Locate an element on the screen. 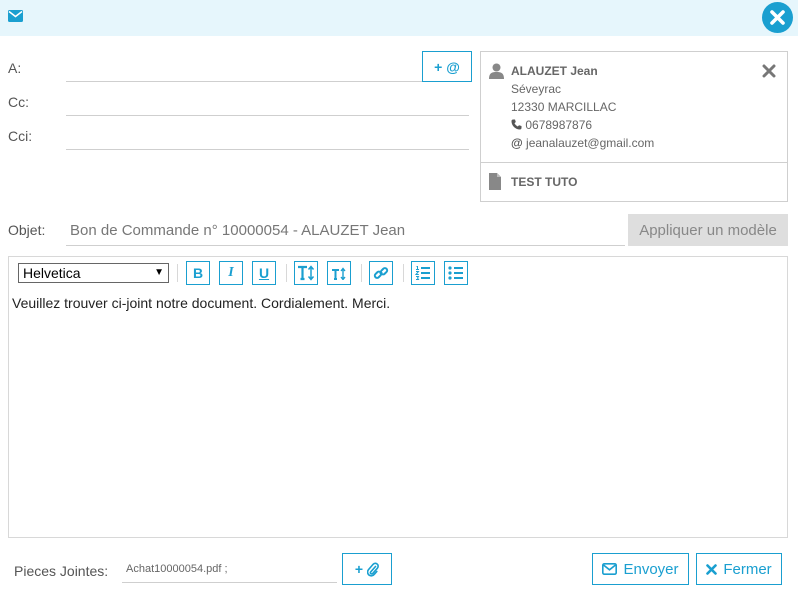 This screenshot has width=798, height=592. caret-down-icon: ▼ is located at coordinates (159, 272).